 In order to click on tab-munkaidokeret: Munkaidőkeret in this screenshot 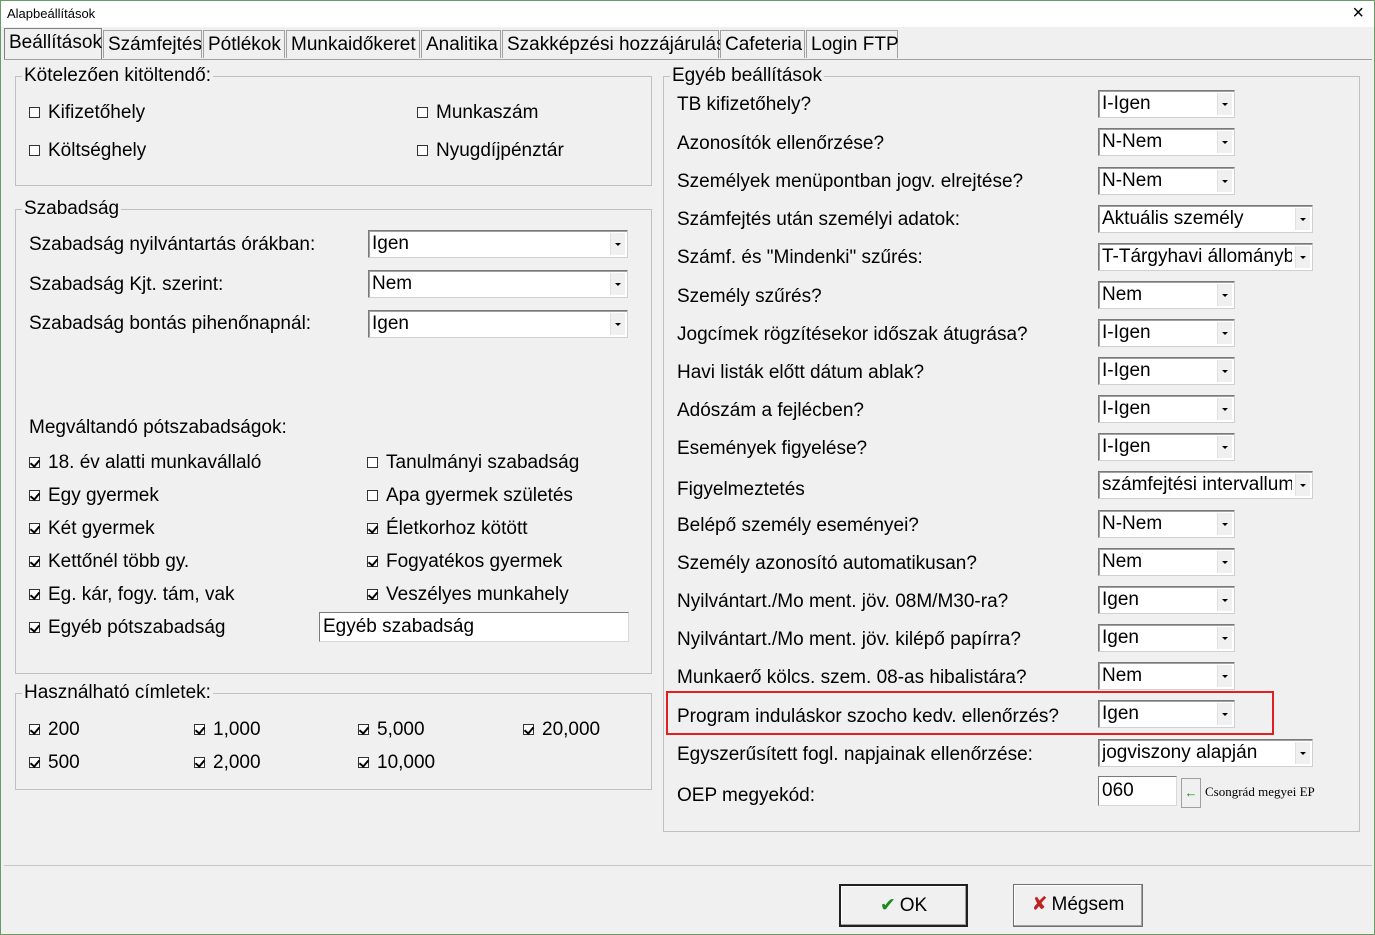, I will do `click(353, 44)`.